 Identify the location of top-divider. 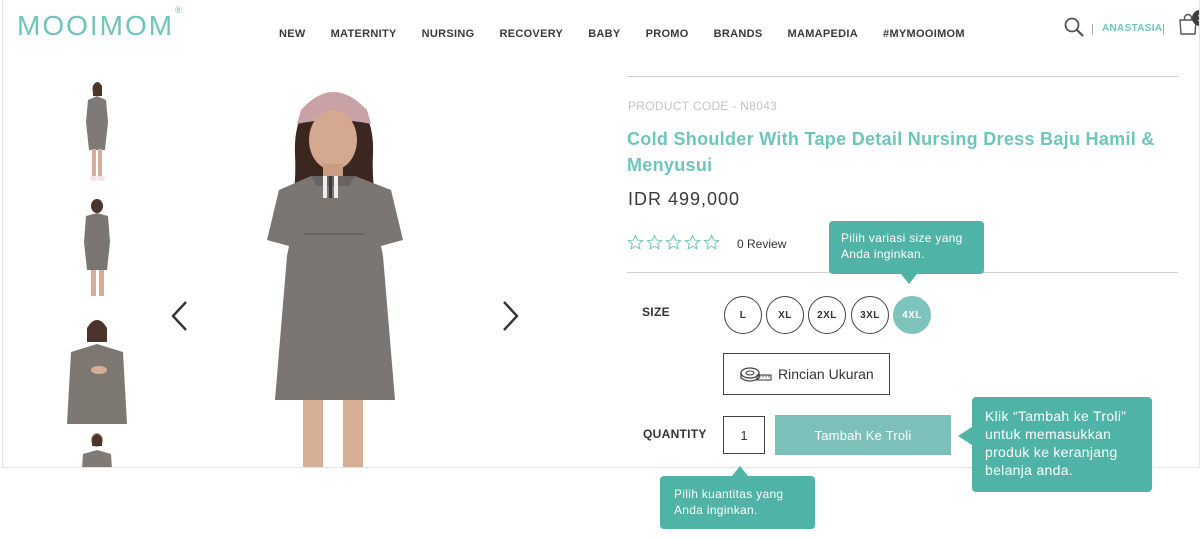
(902, 76).